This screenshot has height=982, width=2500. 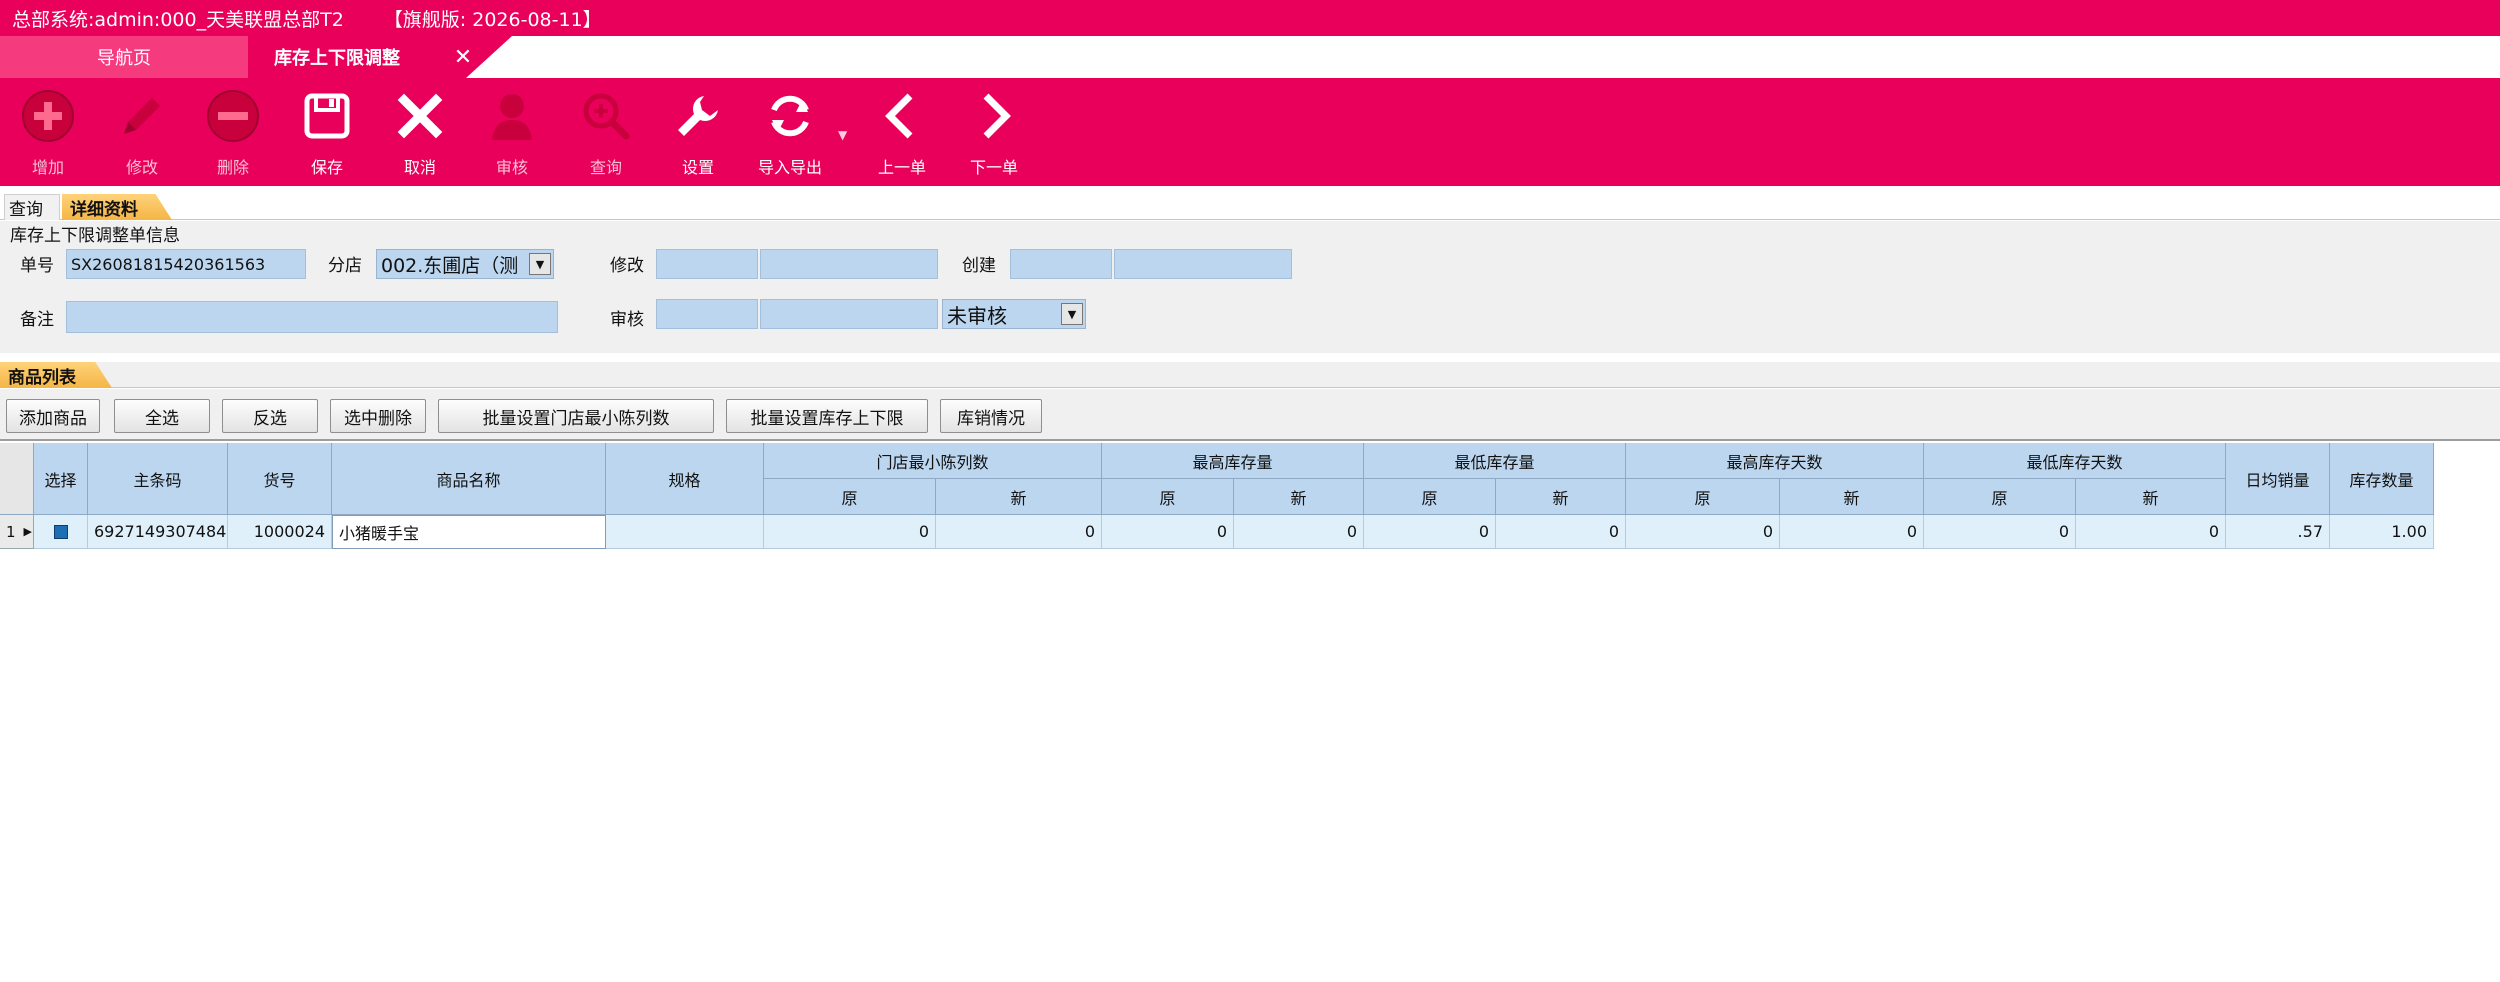 I want to click on table-row-select-cell, so click(x=61, y=532).